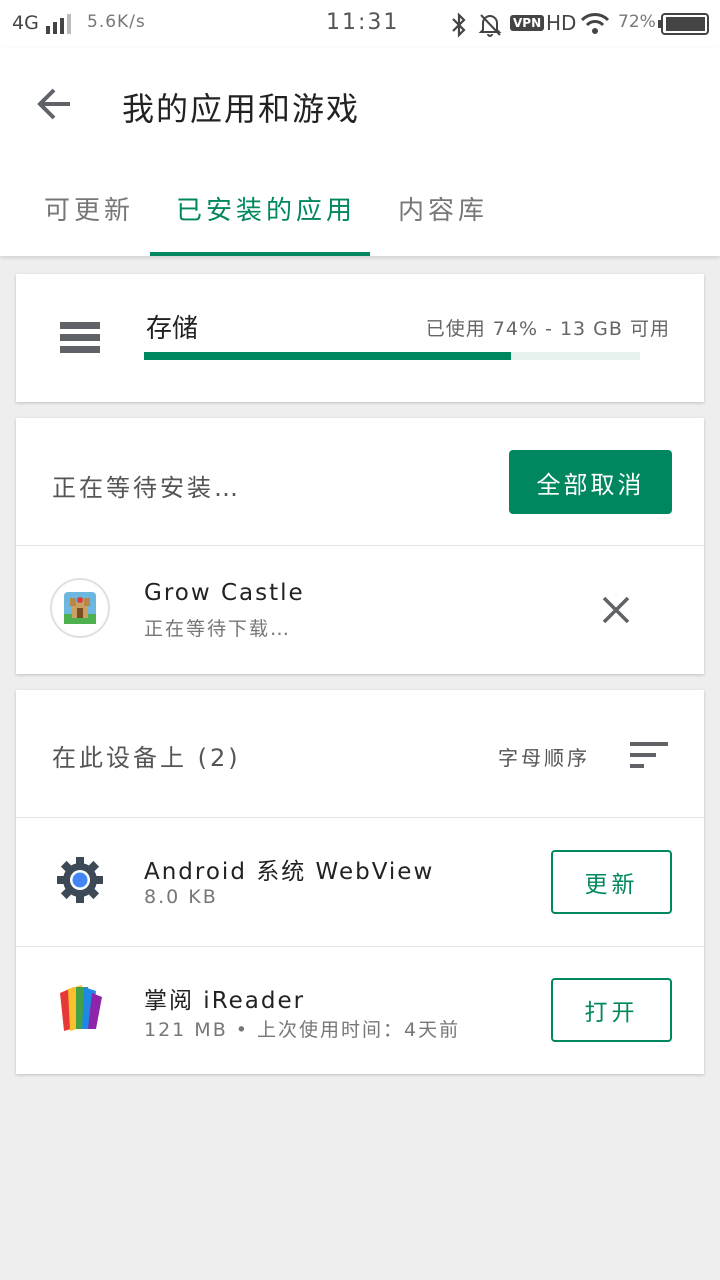 The width and height of the screenshot is (720, 1280). Describe the element at coordinates (241, 109) in the screenshot. I see `page-title: 我的应用和游戏` at that location.